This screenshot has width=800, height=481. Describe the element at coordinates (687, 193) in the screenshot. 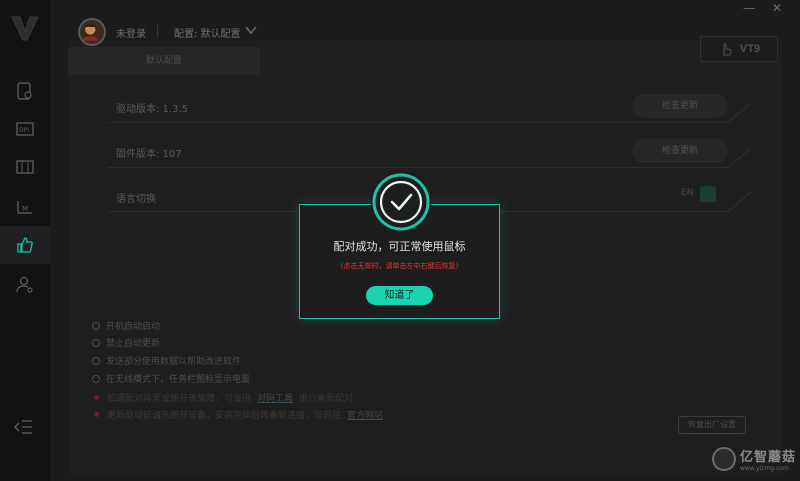

I see `language-value: EN` at that location.